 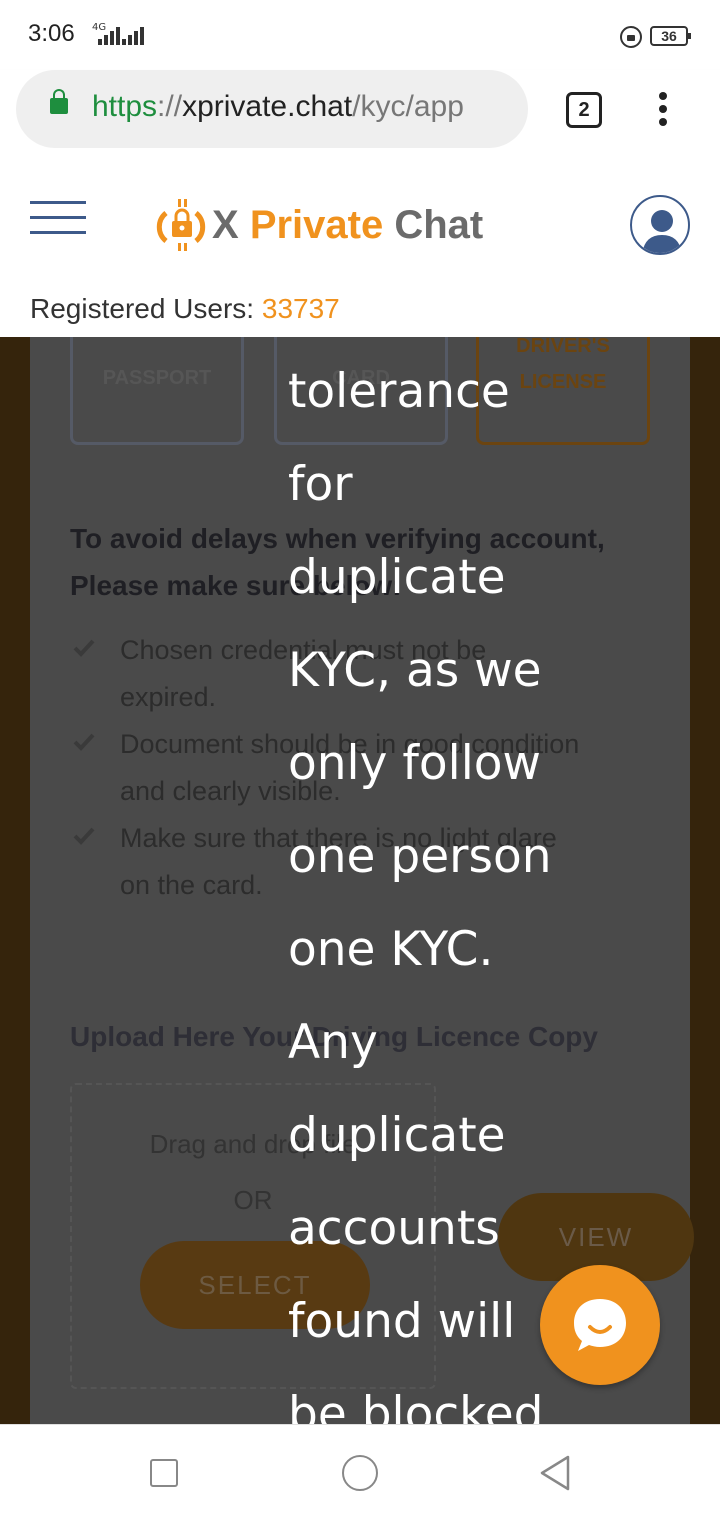 I want to click on chat-bubble-icon, so click(x=600, y=1325).